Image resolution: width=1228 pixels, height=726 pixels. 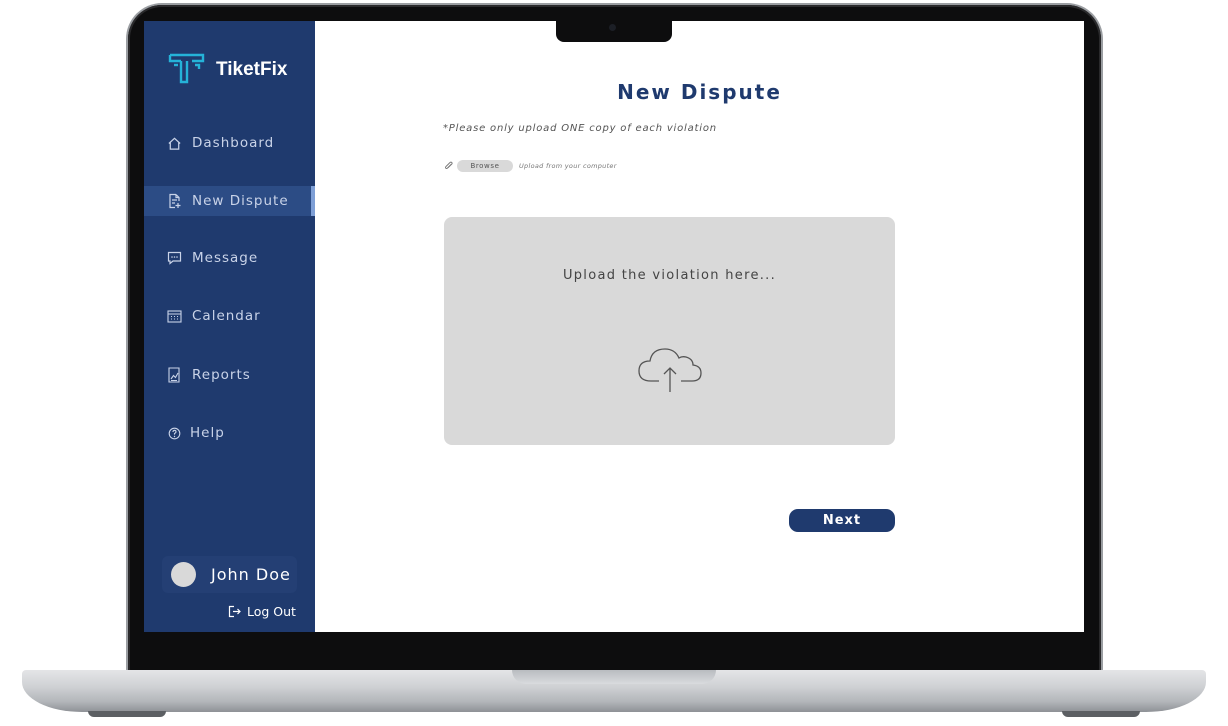 I want to click on app-name: TiketFix, so click(x=252, y=69).